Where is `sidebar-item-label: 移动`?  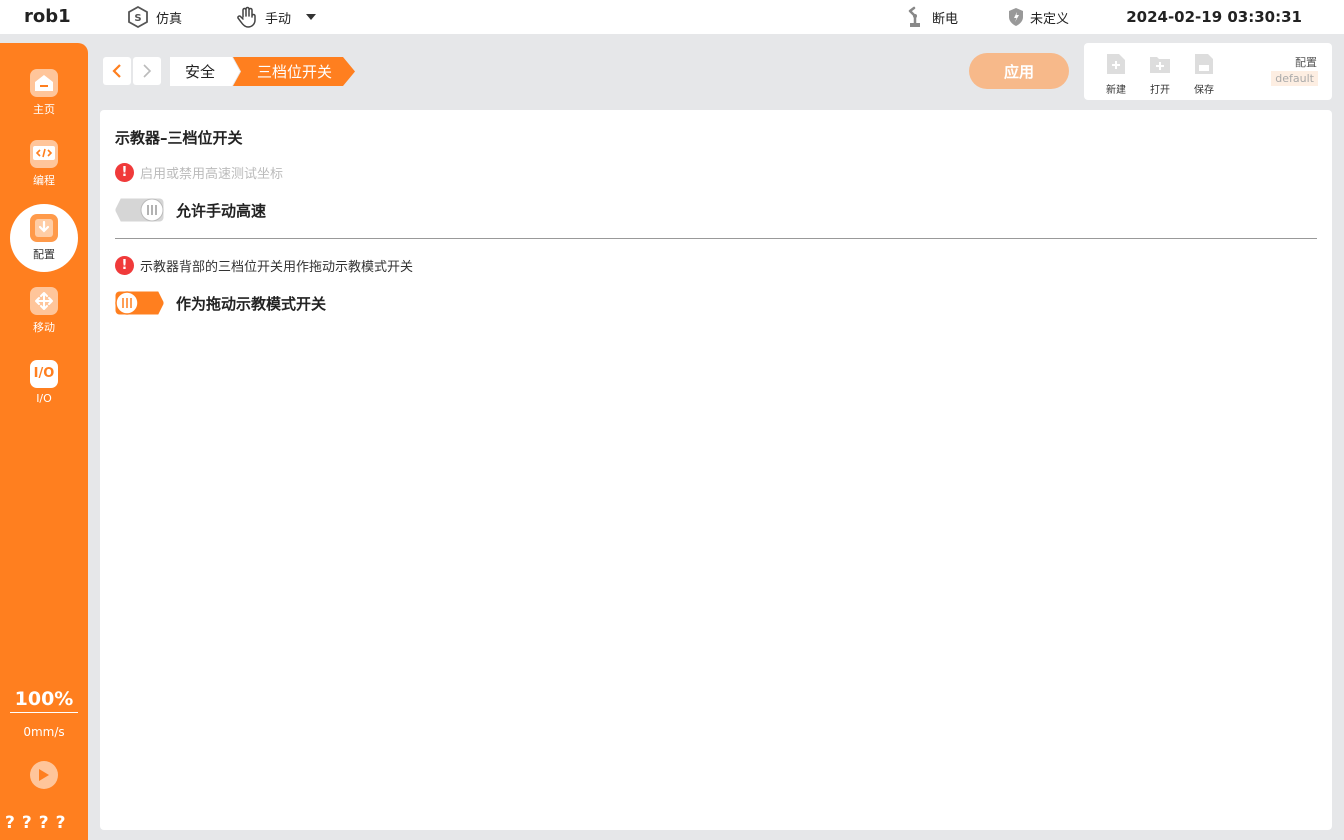 sidebar-item-label: 移动 is located at coordinates (44, 327).